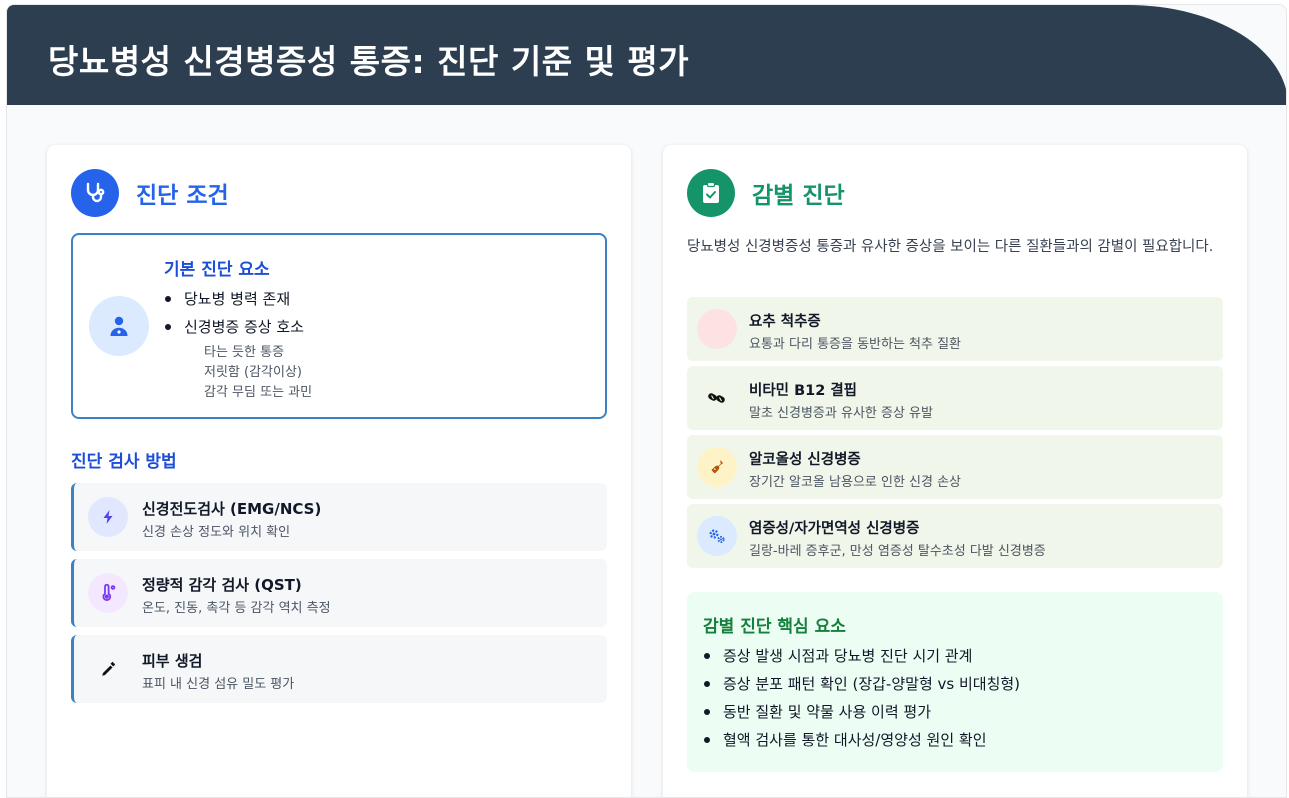 The height and width of the screenshot is (798, 1289). What do you see at coordinates (216, 532) in the screenshot?
I see `method-desc: 신경 손상 정도와 위치 확인` at bounding box center [216, 532].